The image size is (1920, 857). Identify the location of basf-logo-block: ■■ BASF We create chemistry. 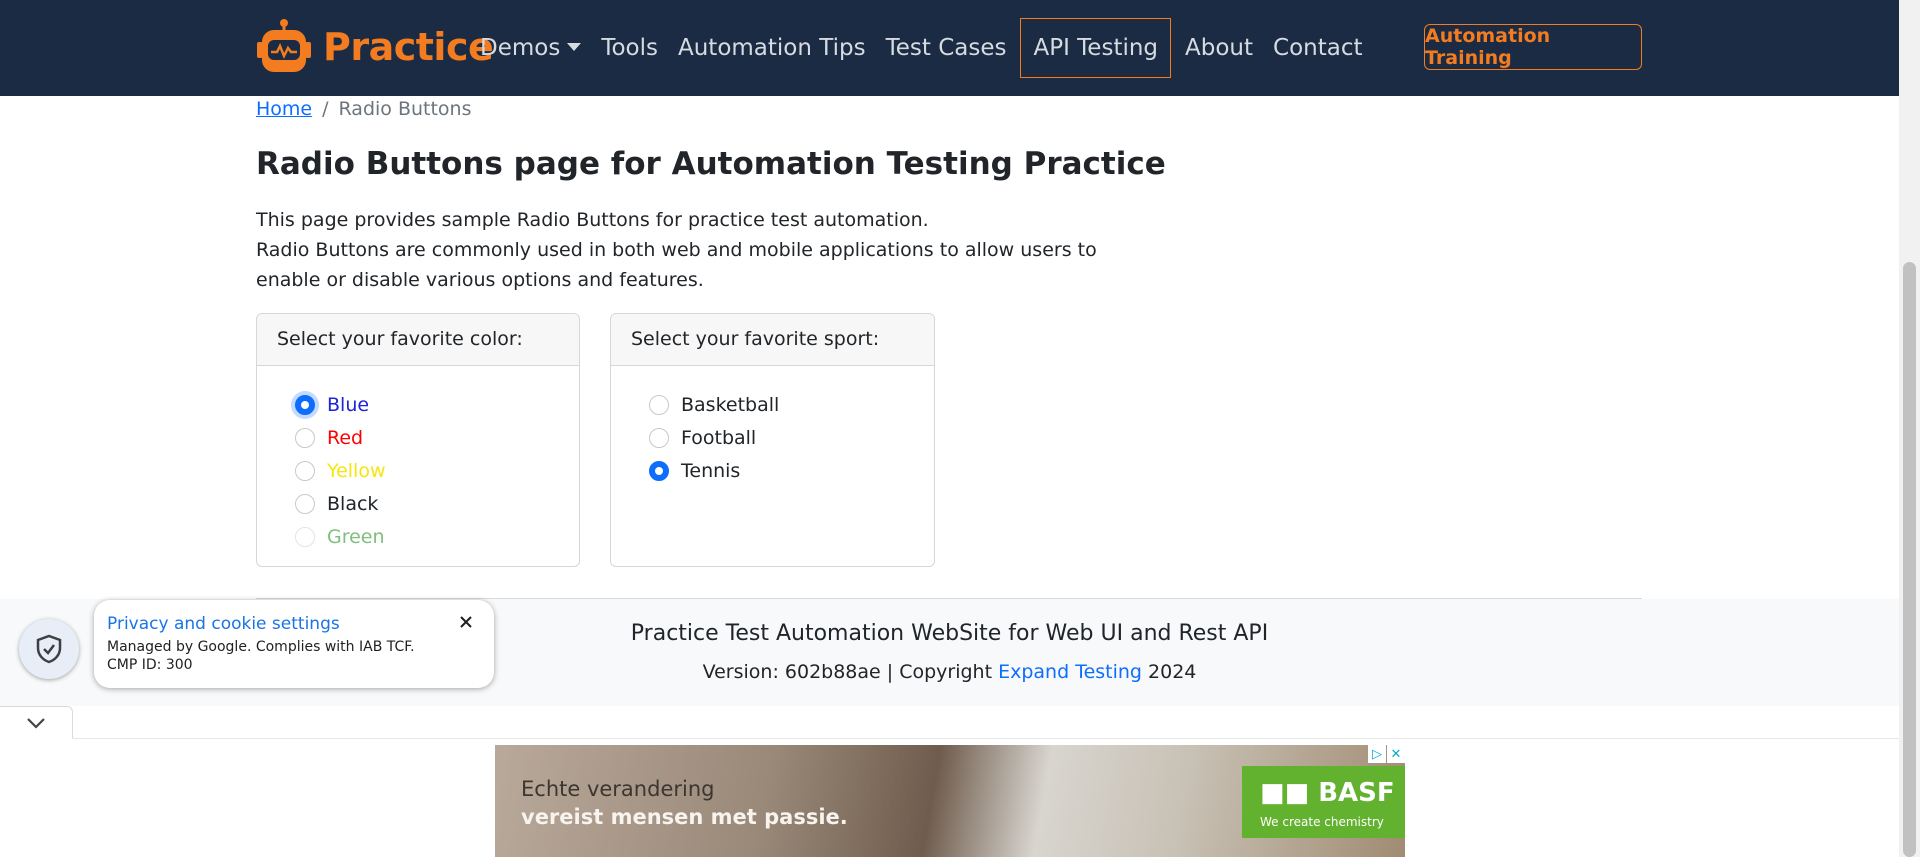
(1323, 802).